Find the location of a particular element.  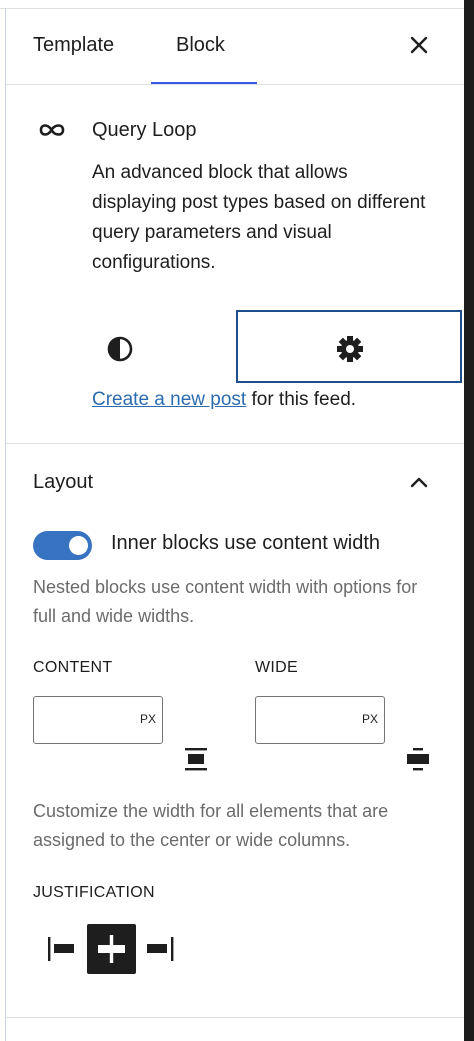

align-center-width-icon is located at coordinates (196, 759).